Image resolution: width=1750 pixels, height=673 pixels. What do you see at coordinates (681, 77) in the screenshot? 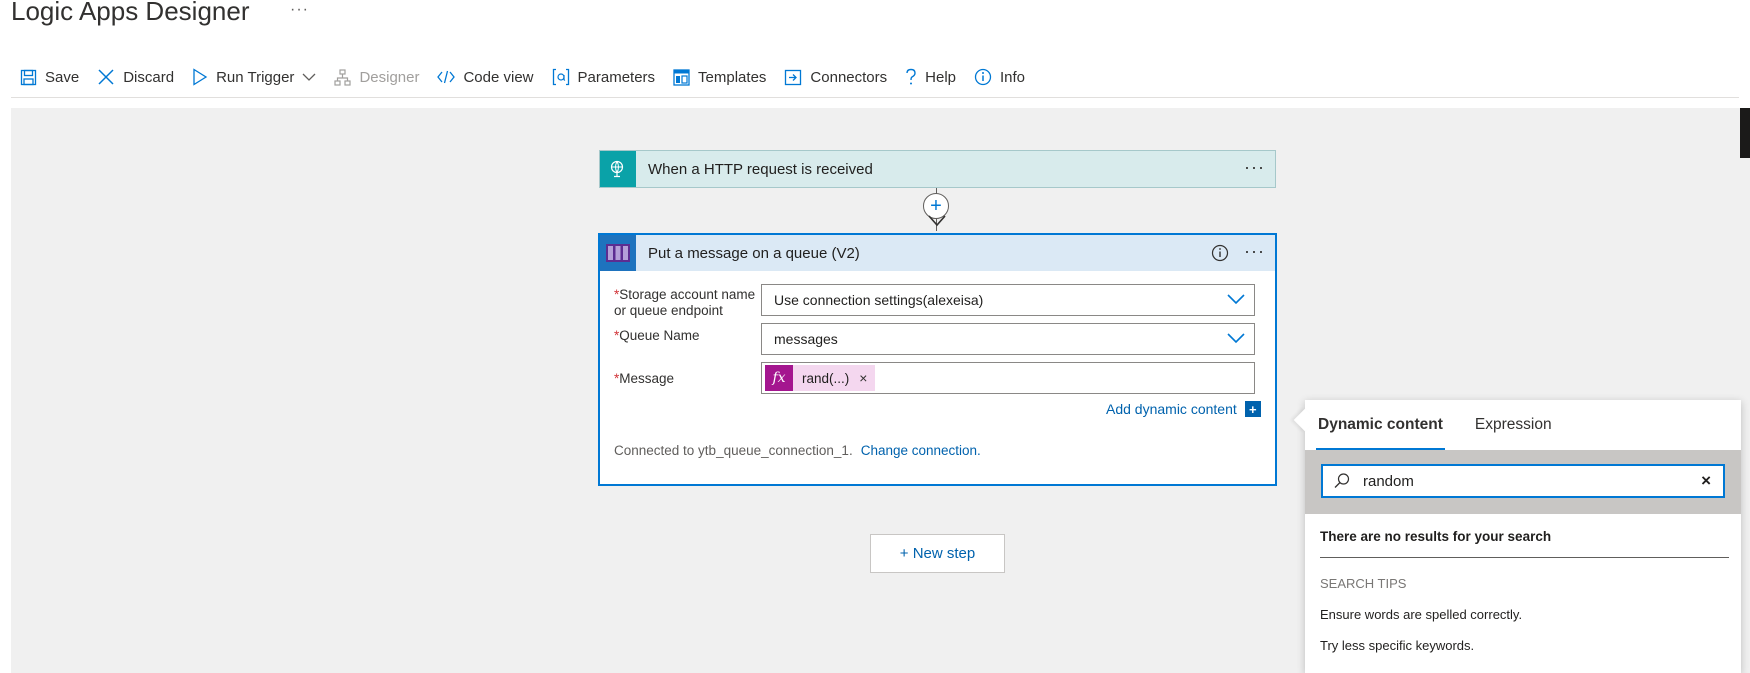
I see `templates-icon` at bounding box center [681, 77].